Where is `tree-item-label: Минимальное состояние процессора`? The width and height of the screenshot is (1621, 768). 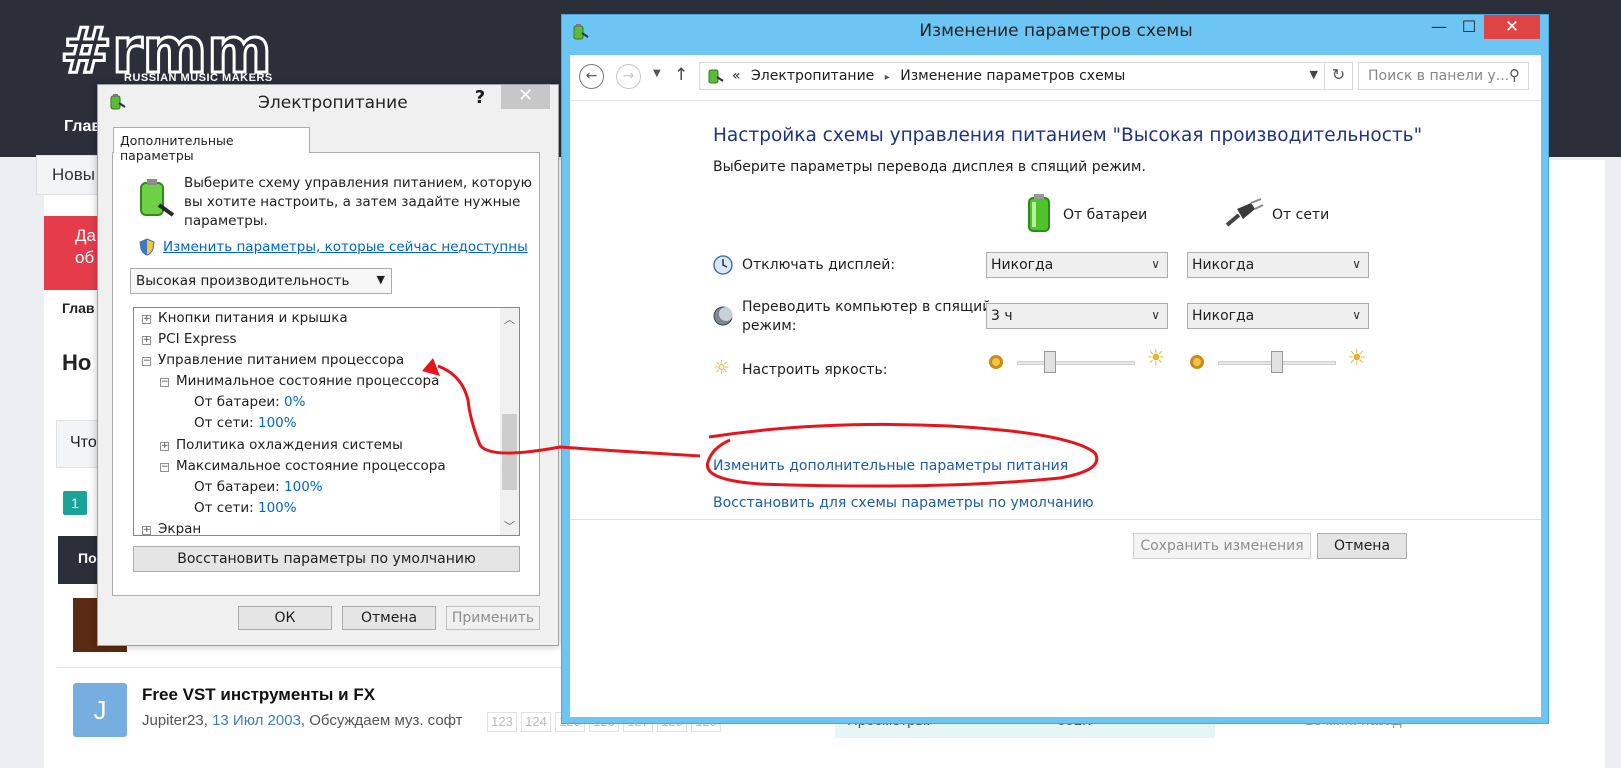
tree-item-label: Минимальное состояние процессора is located at coordinates (308, 381).